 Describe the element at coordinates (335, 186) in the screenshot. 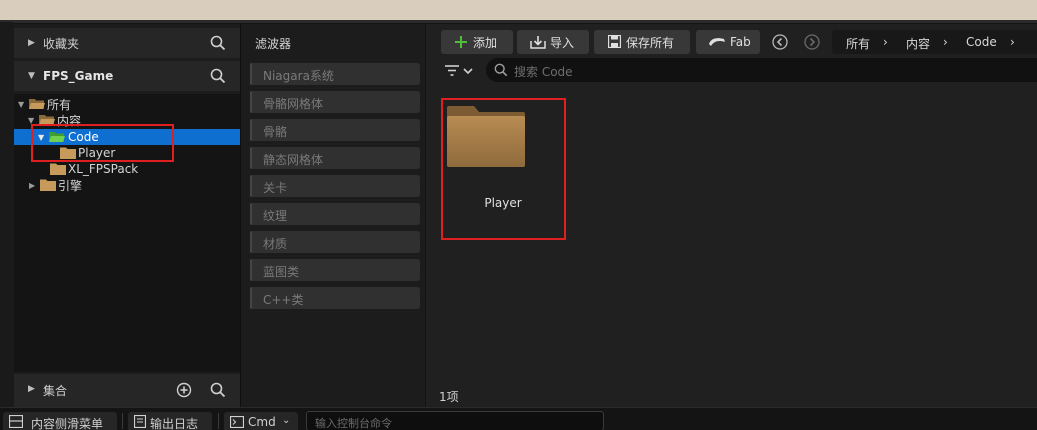

I see `filter-level: 关卡` at that location.